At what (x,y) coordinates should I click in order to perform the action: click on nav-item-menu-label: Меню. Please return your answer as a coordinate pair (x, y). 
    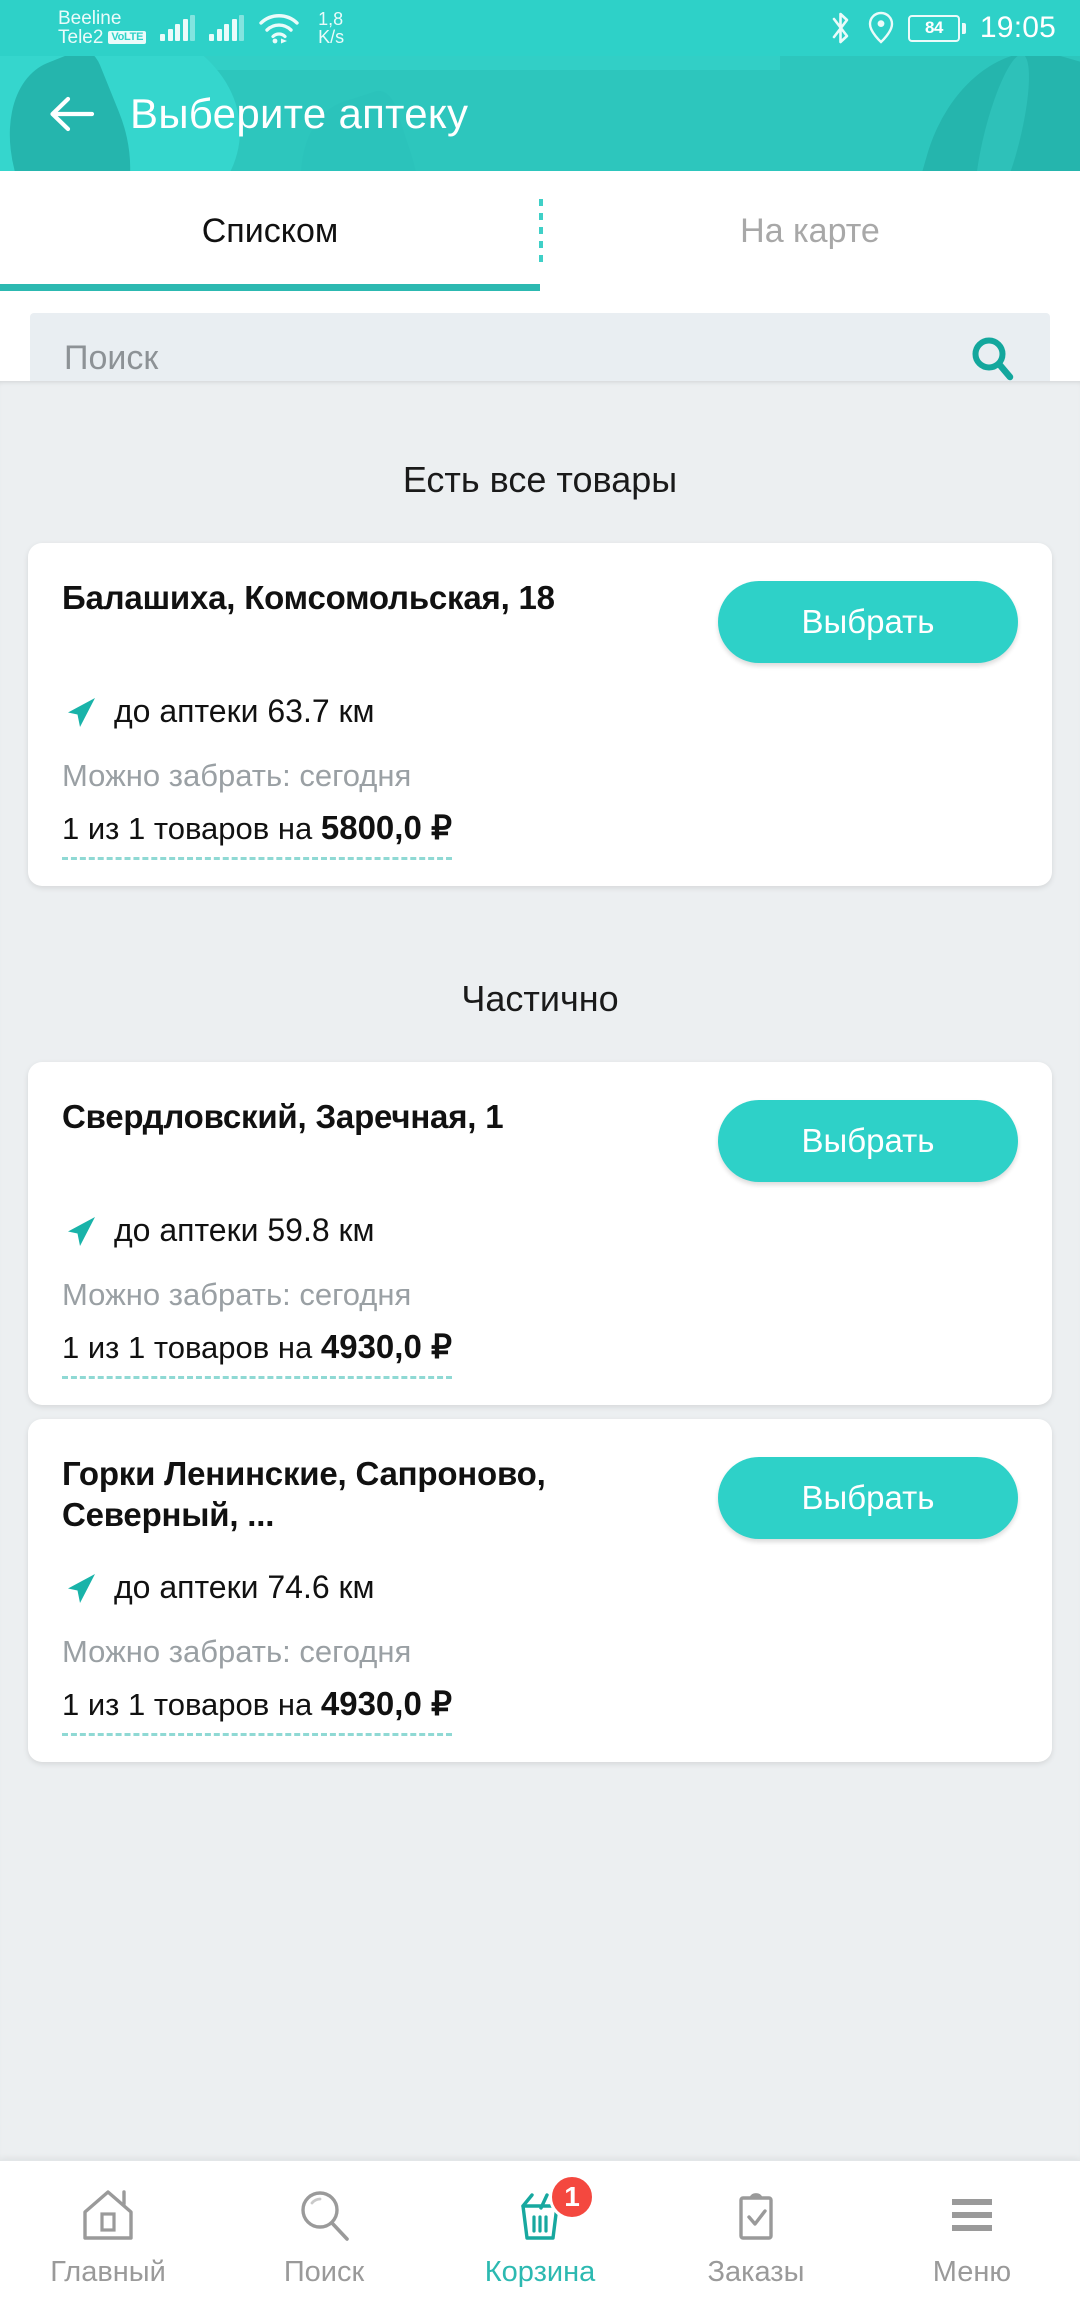
    Looking at the image, I should click on (972, 2272).